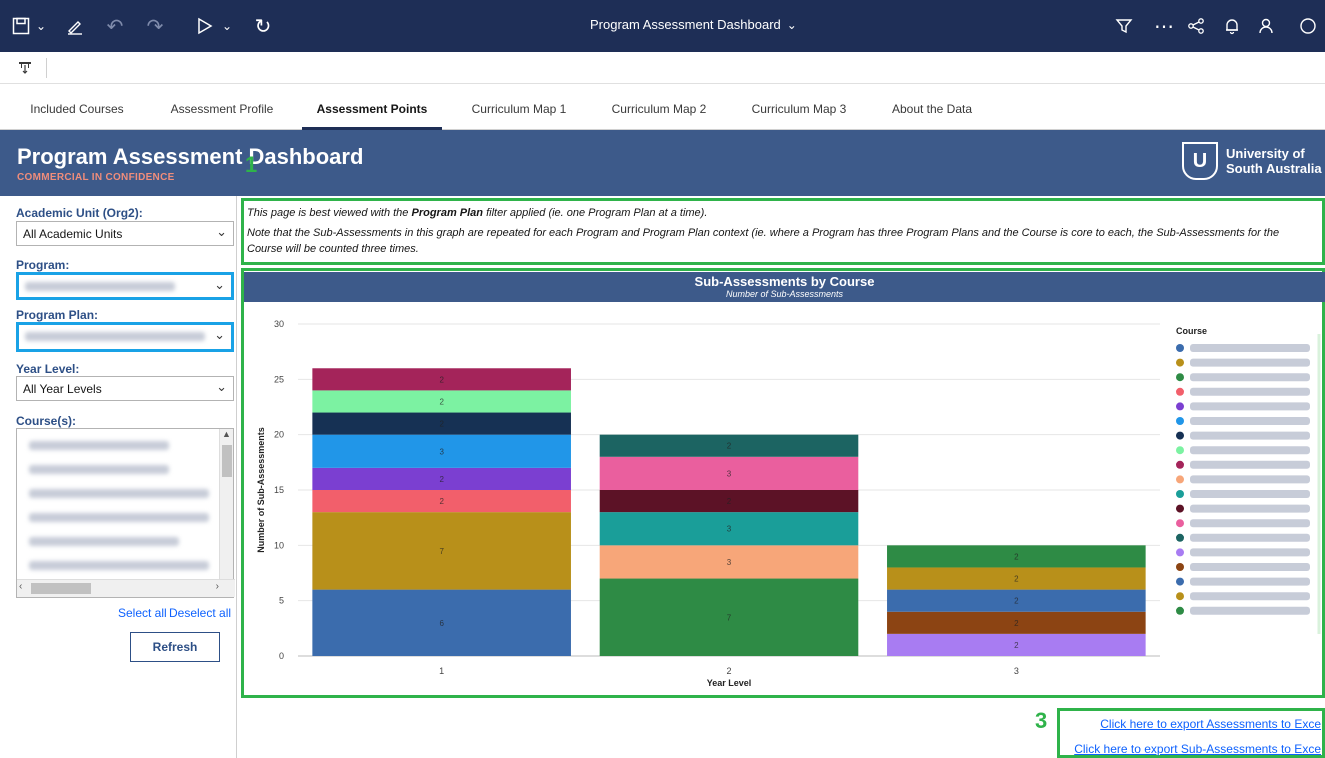 This screenshot has width=1325, height=758. What do you see at coordinates (20, 586) in the screenshot?
I see `scroll-left-icon: ‹` at bounding box center [20, 586].